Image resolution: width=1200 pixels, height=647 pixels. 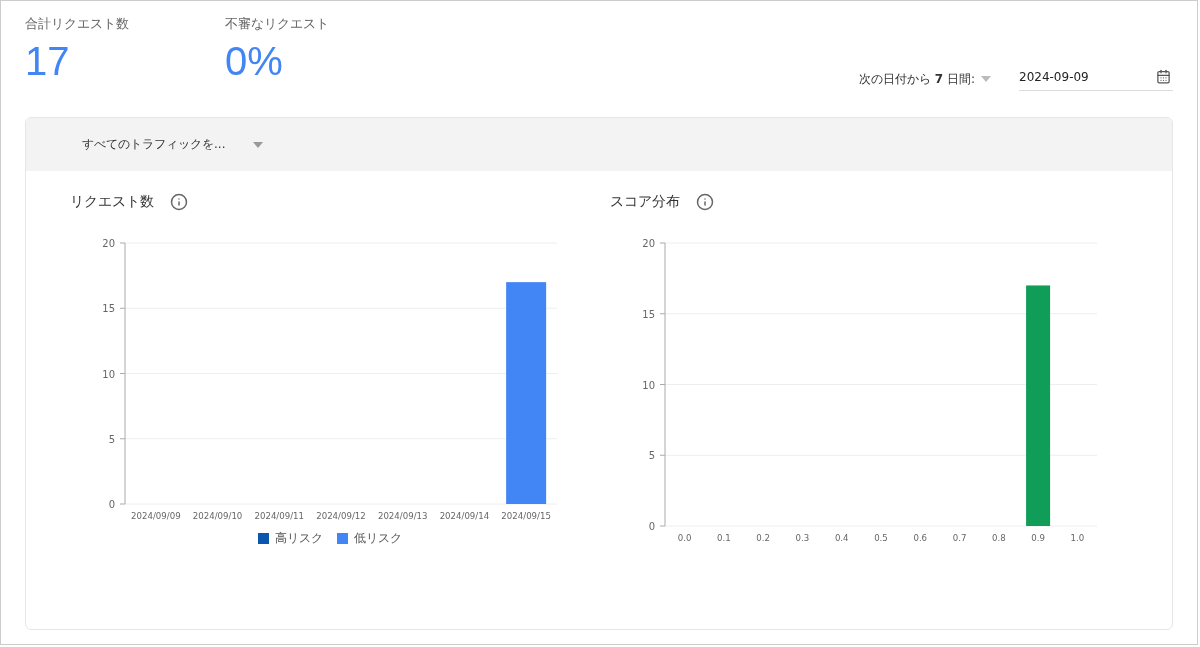 I want to click on x-tick-label: 2024/09/15, so click(x=526, y=516).